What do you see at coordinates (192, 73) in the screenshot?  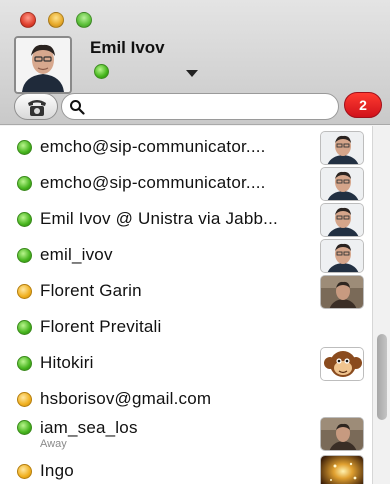 I see `chevron-down-icon` at bounding box center [192, 73].